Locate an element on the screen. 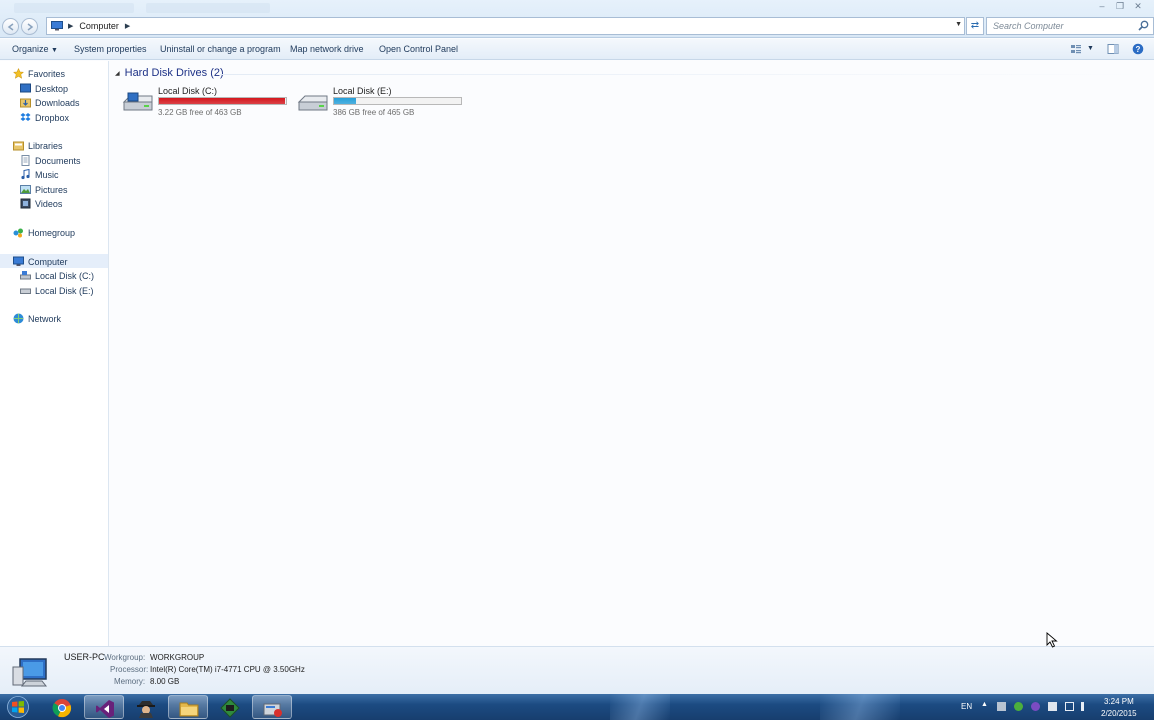 This screenshot has height=720, width=1154. refresh-button: ⇄ is located at coordinates (975, 26).